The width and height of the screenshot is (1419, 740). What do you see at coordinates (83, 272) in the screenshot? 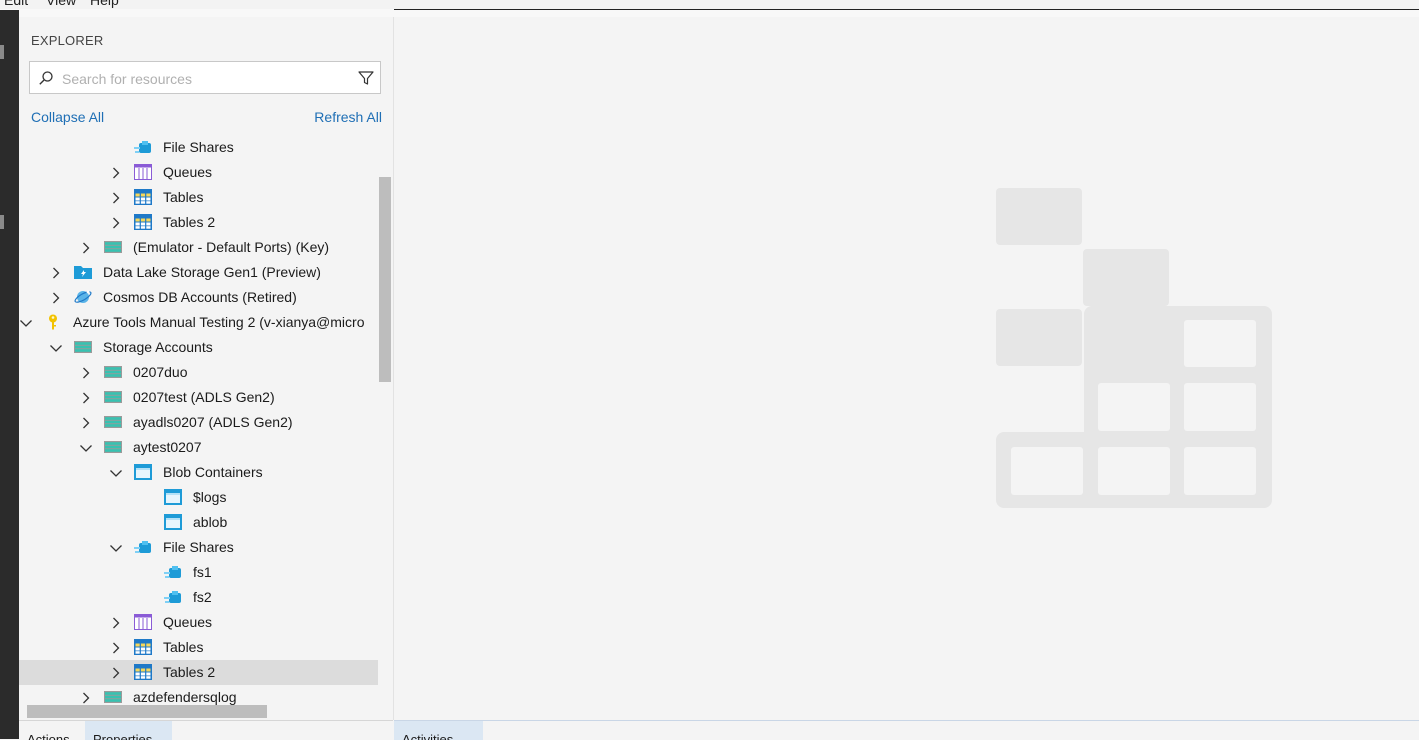
I see `data-lake-icon` at bounding box center [83, 272].